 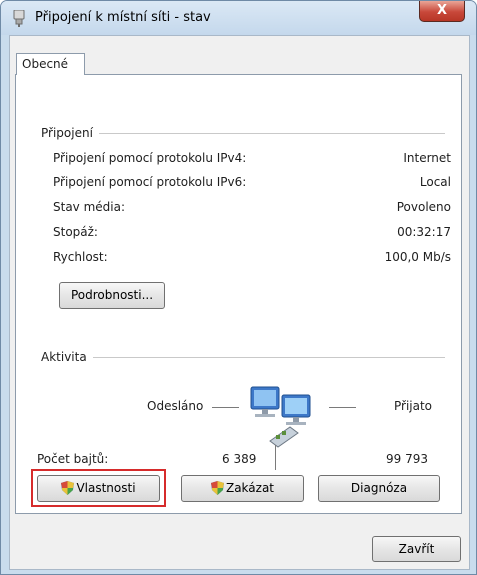 What do you see at coordinates (250, 488) in the screenshot?
I see `disable-button-label: Zakázat` at bounding box center [250, 488].